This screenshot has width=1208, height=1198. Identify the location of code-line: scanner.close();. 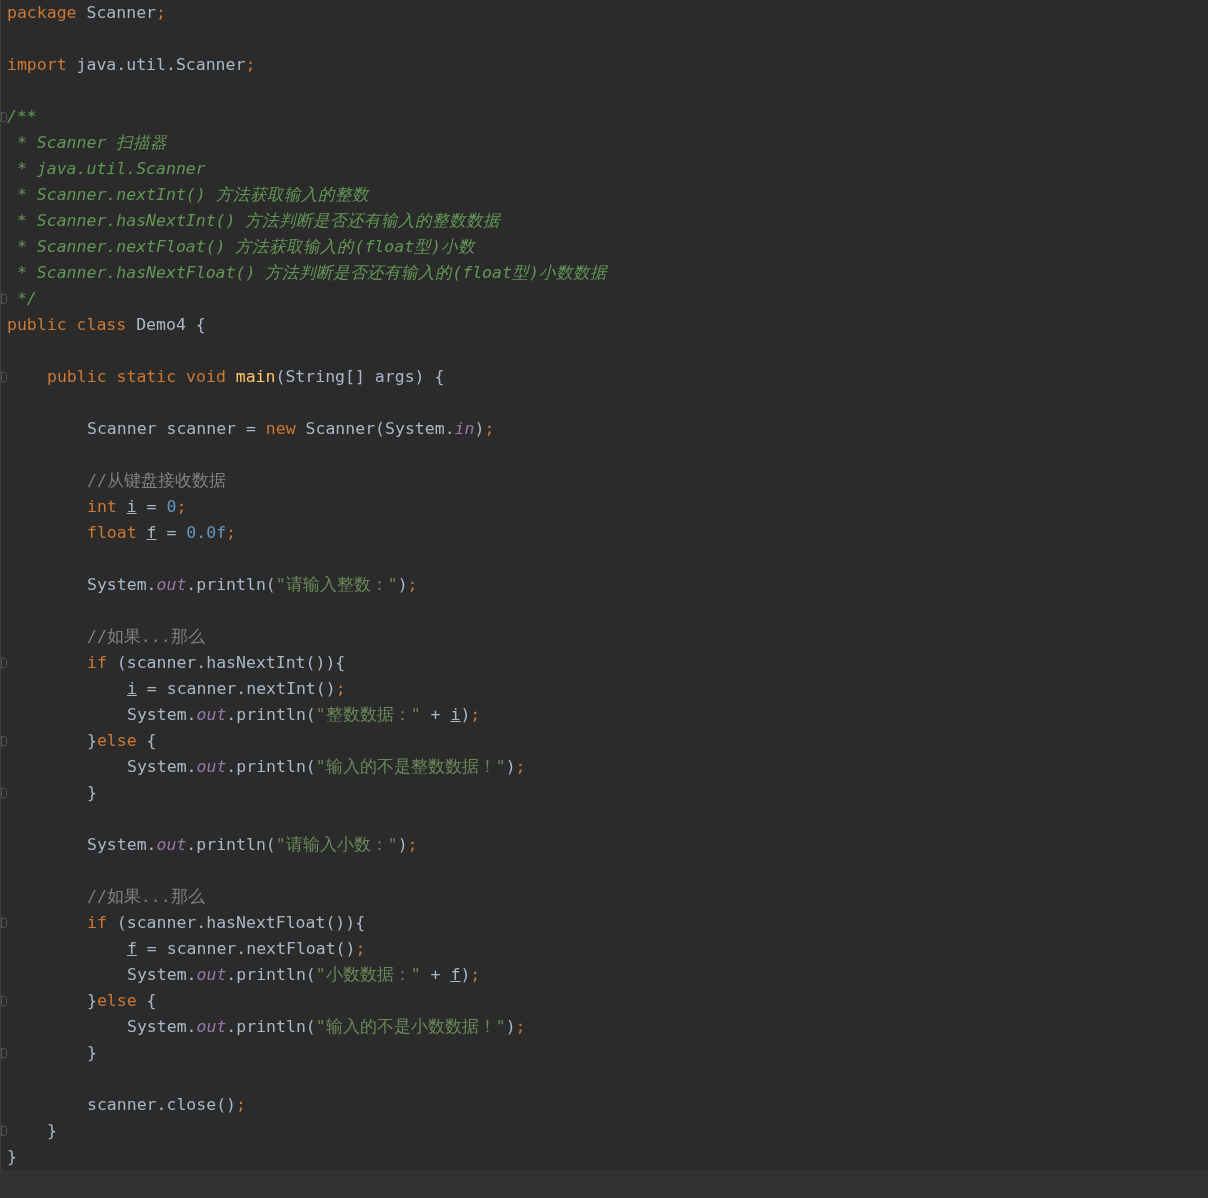
(166, 1105).